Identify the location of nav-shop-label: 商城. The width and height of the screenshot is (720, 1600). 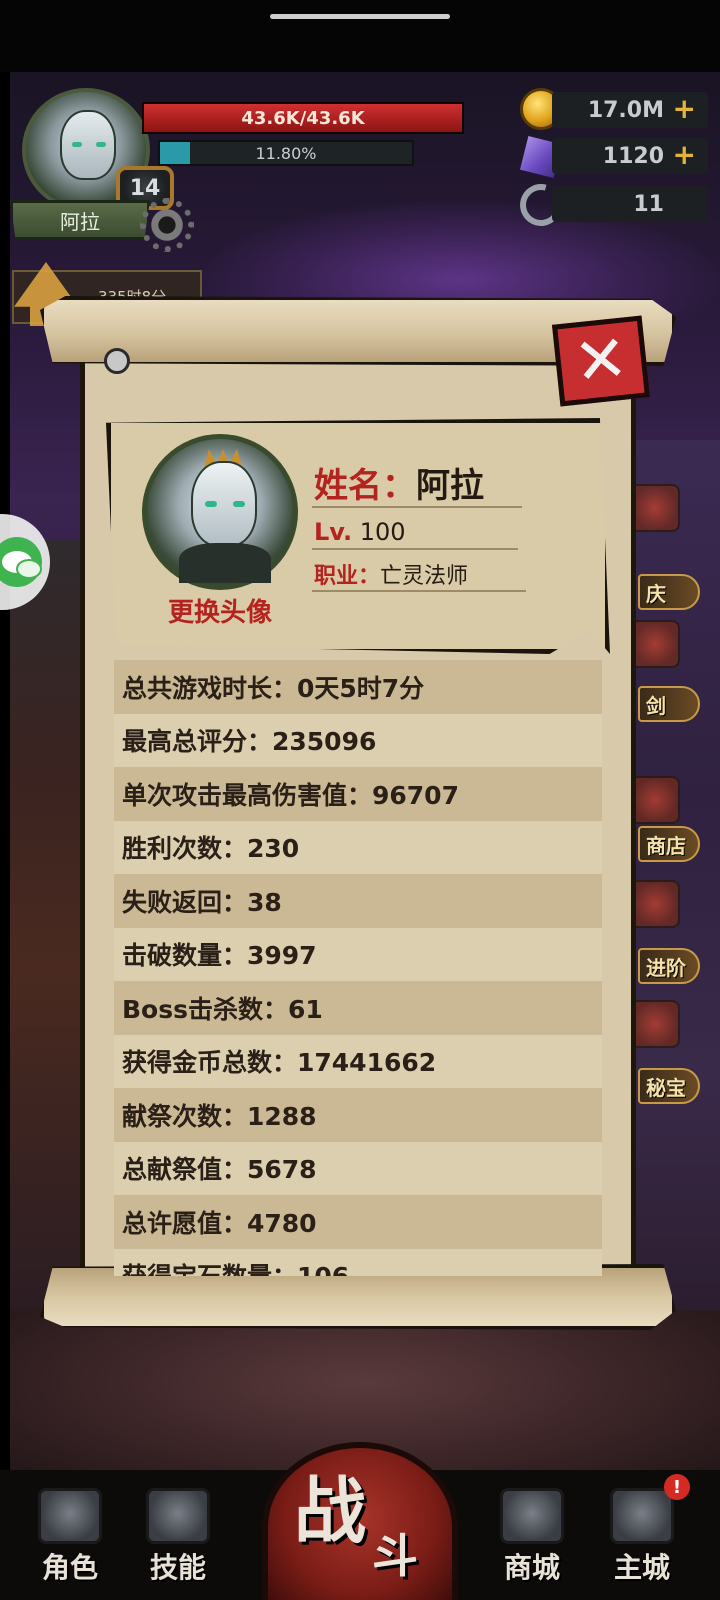
(531, 1567).